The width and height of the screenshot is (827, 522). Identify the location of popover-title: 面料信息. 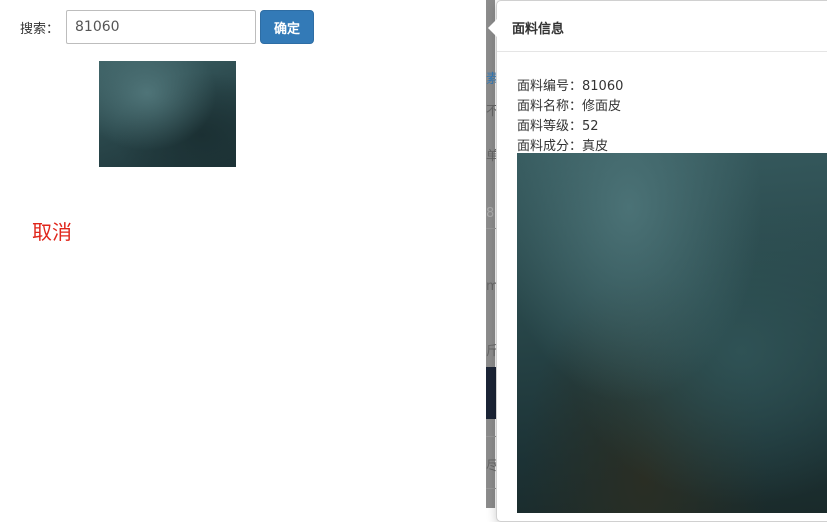
(662, 26).